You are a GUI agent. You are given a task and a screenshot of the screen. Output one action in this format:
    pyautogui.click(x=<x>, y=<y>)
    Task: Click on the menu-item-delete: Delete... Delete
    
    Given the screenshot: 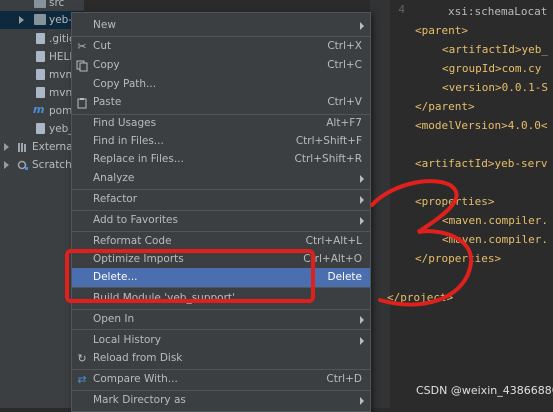 What is the action you would take?
    pyautogui.click(x=221, y=277)
    